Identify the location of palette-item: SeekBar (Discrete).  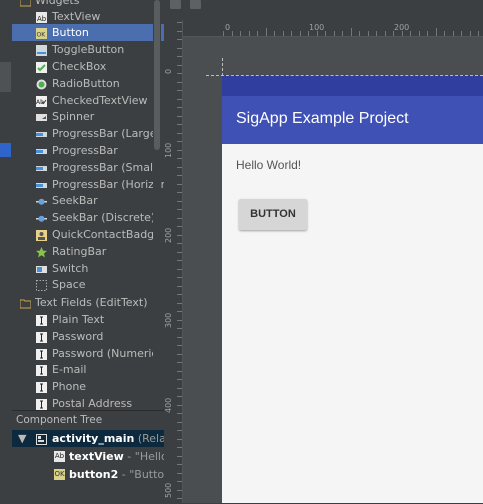
(88, 217).